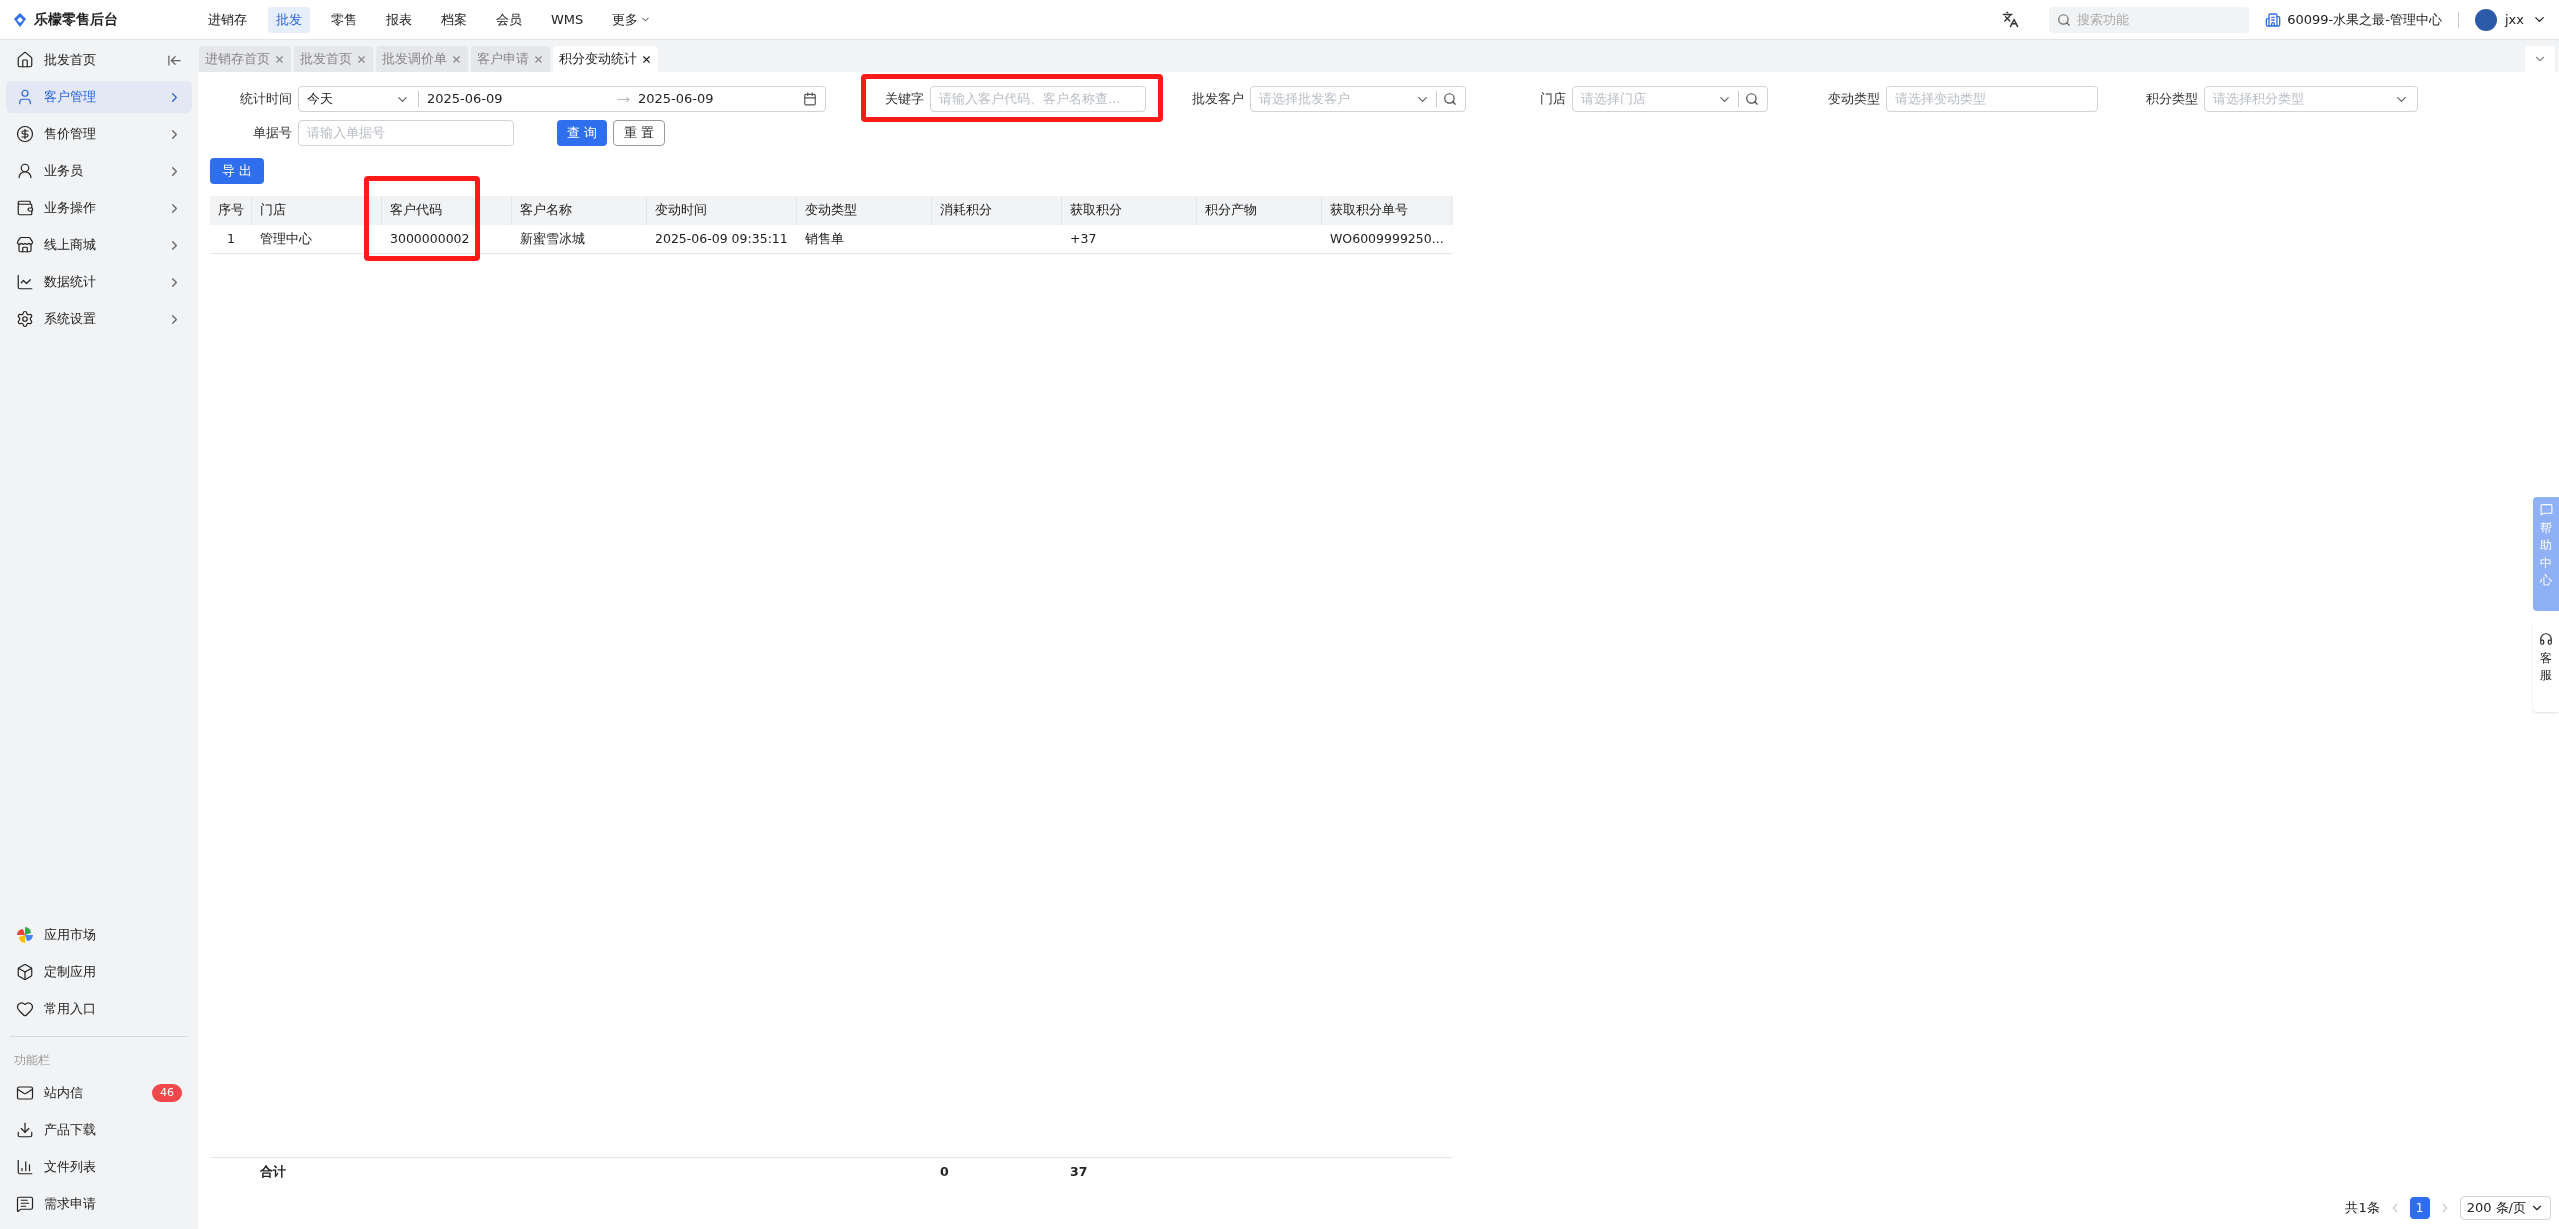 The width and height of the screenshot is (2559, 1229). What do you see at coordinates (25, 245) in the screenshot?
I see `store-icon` at bounding box center [25, 245].